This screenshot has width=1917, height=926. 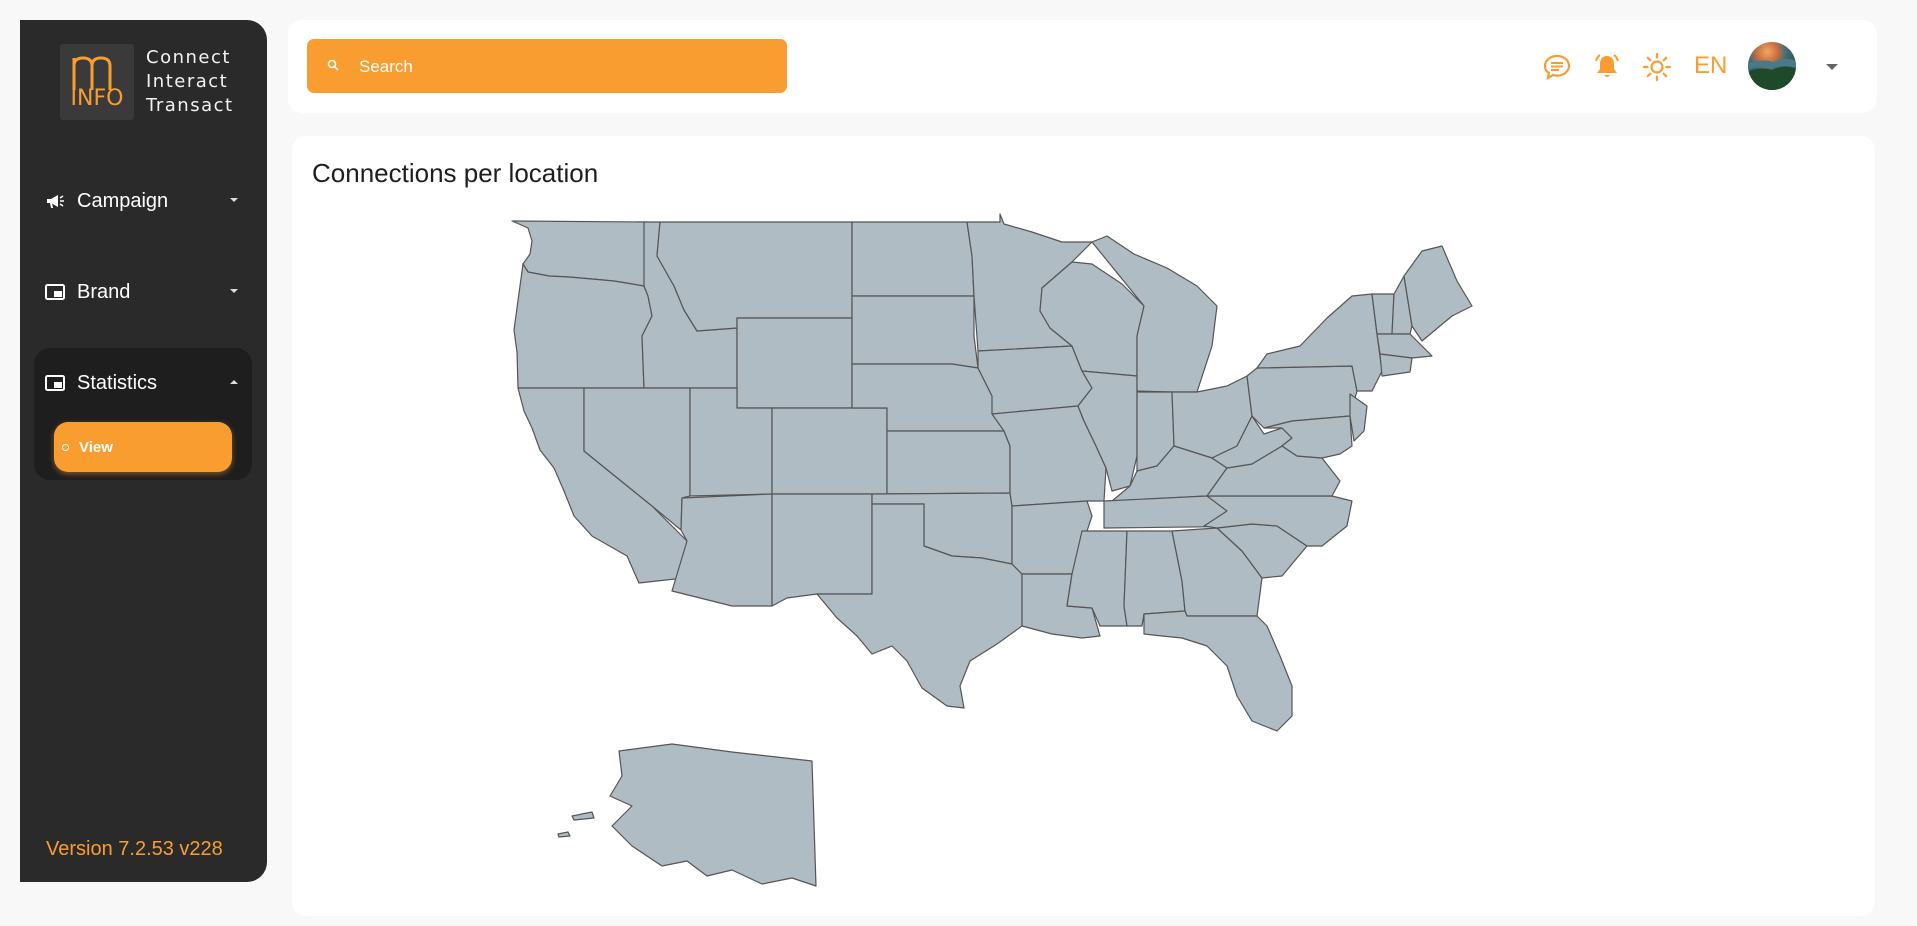 What do you see at coordinates (123, 200) in the screenshot?
I see `sidebar-item-label: Campaign` at bounding box center [123, 200].